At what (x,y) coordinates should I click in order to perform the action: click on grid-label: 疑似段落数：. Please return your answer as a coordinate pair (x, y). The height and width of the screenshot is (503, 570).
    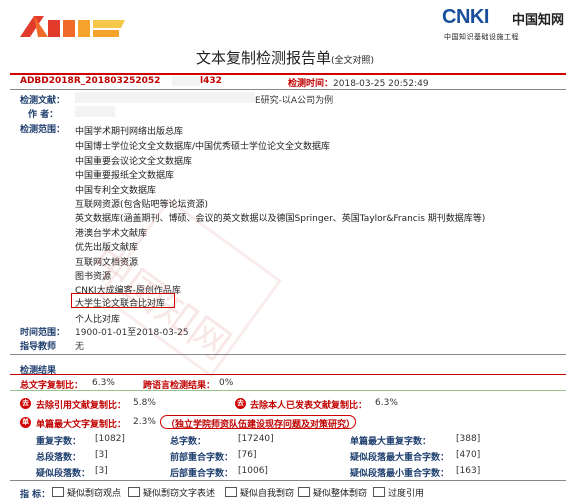
    Looking at the image, I should click on (63, 474).